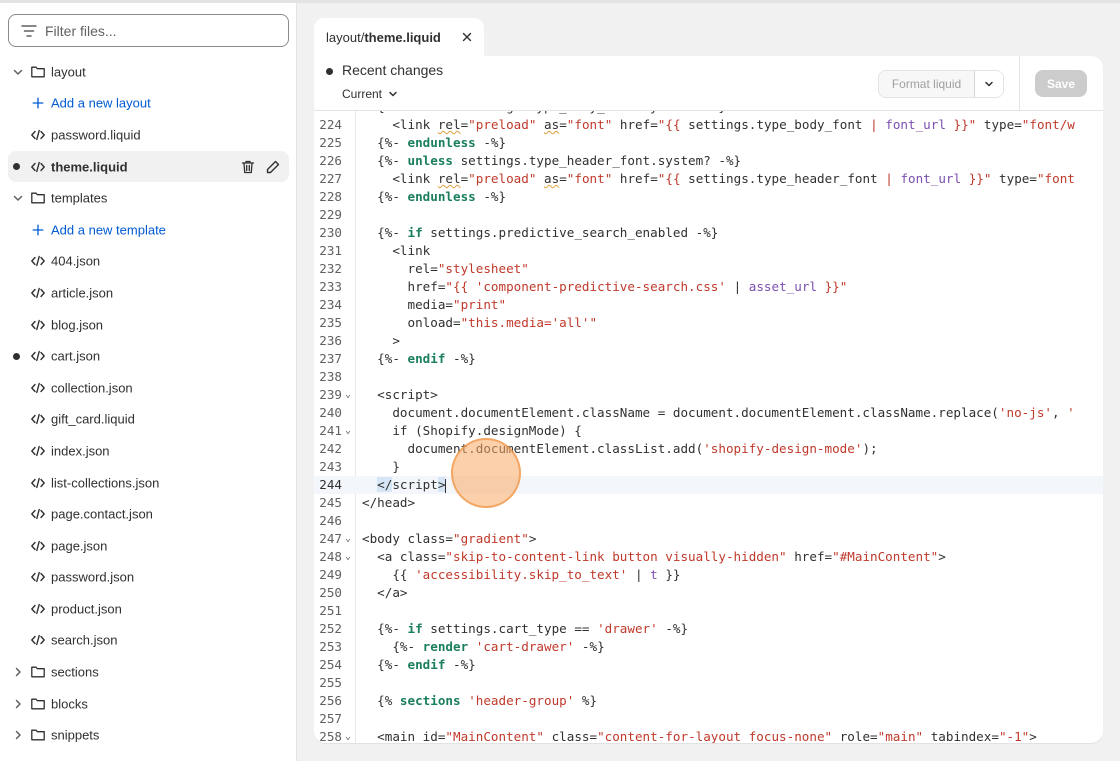 The height and width of the screenshot is (761, 1120). What do you see at coordinates (708, 521) in the screenshot?
I see `code-line-246: 246` at bounding box center [708, 521].